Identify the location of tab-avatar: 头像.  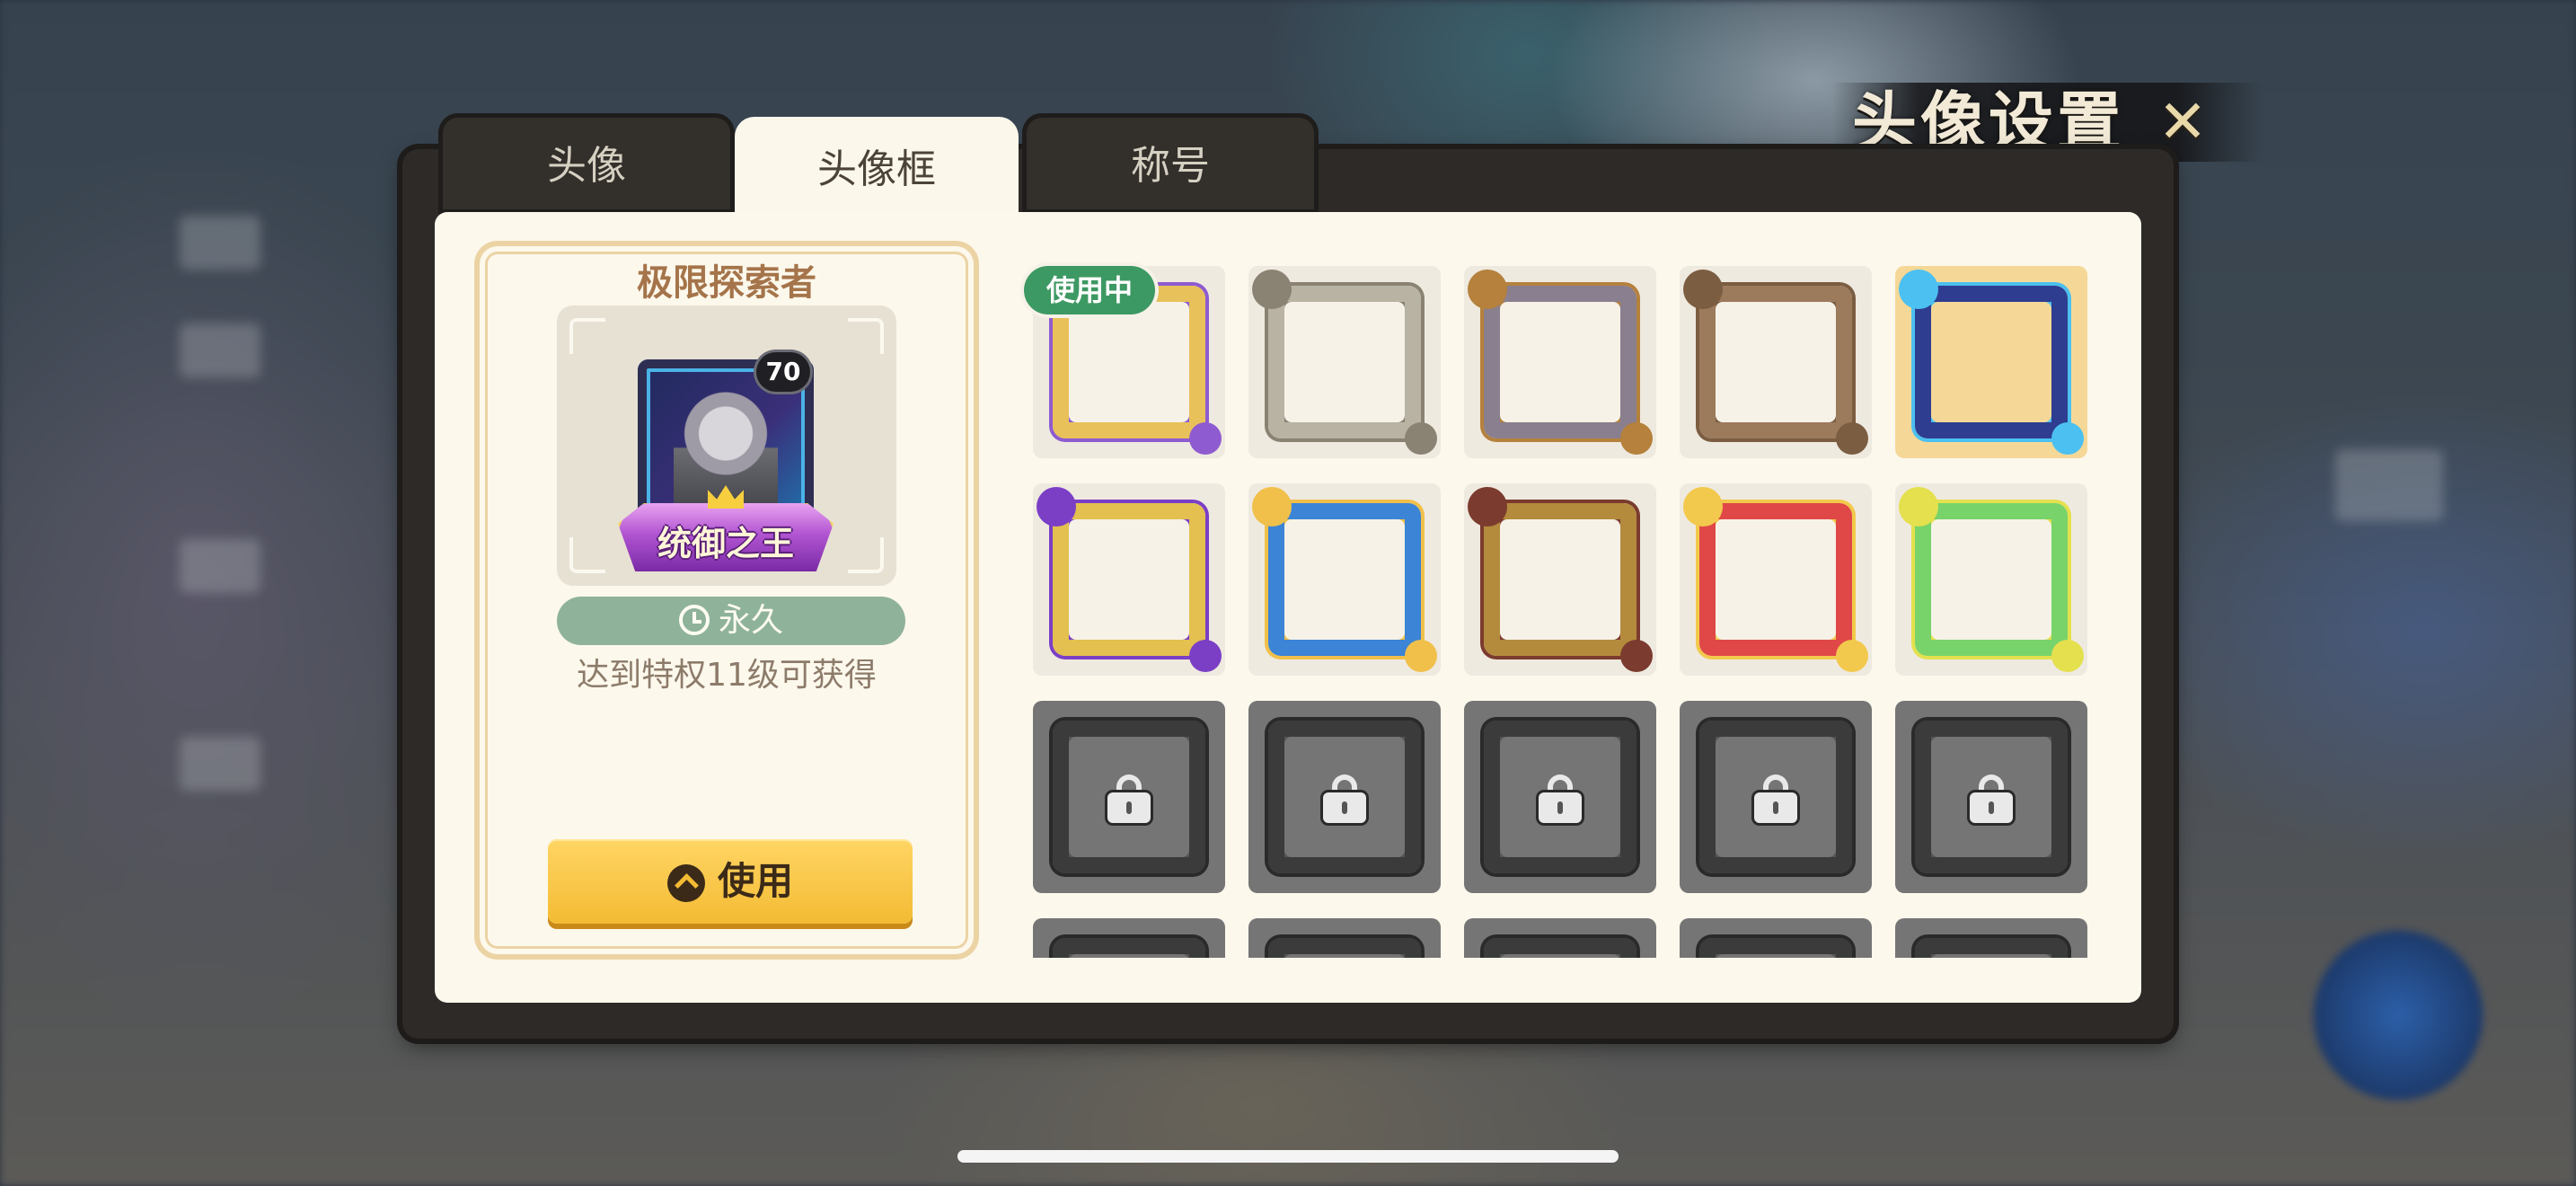
(586, 163).